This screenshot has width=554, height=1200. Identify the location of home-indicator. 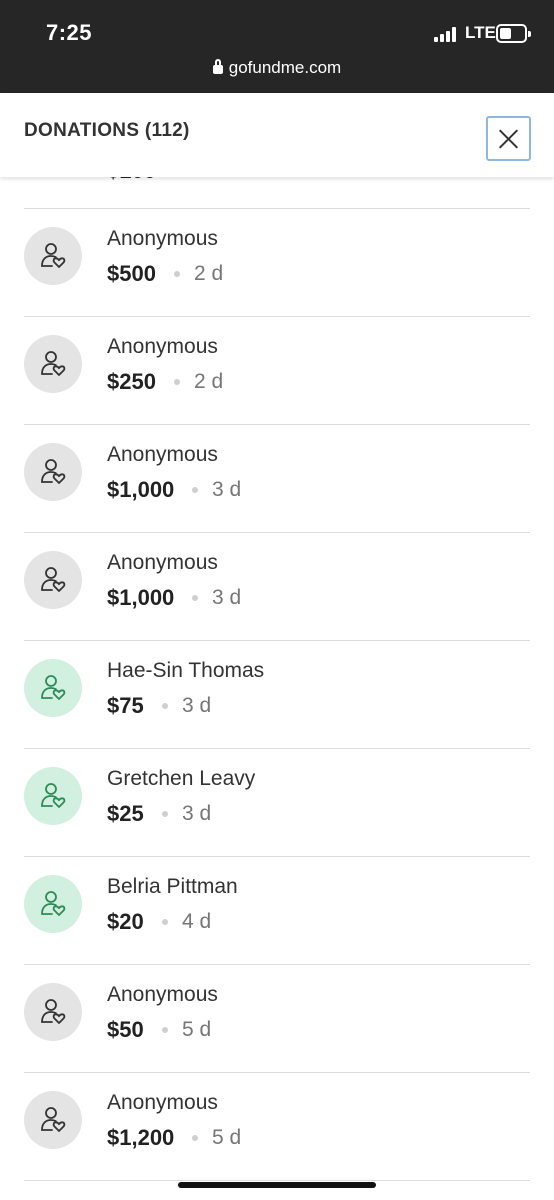
(277, 1185).